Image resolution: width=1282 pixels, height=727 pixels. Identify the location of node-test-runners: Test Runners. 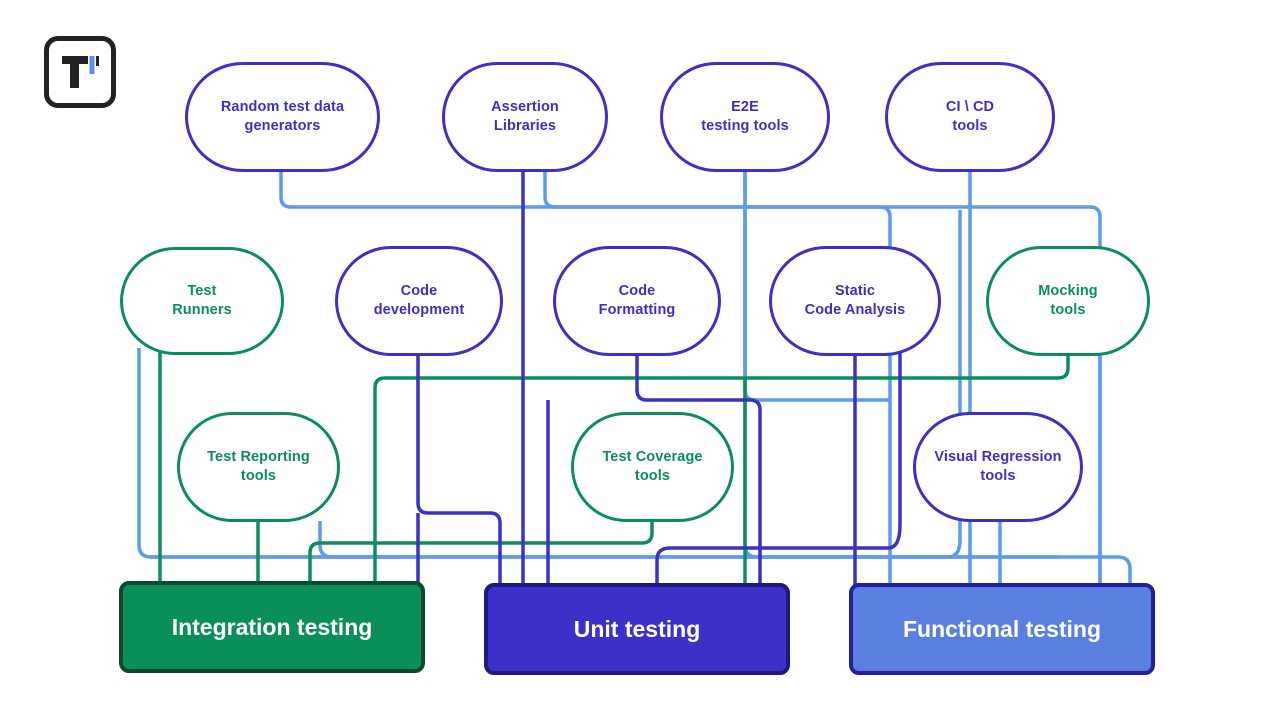
(202, 301).